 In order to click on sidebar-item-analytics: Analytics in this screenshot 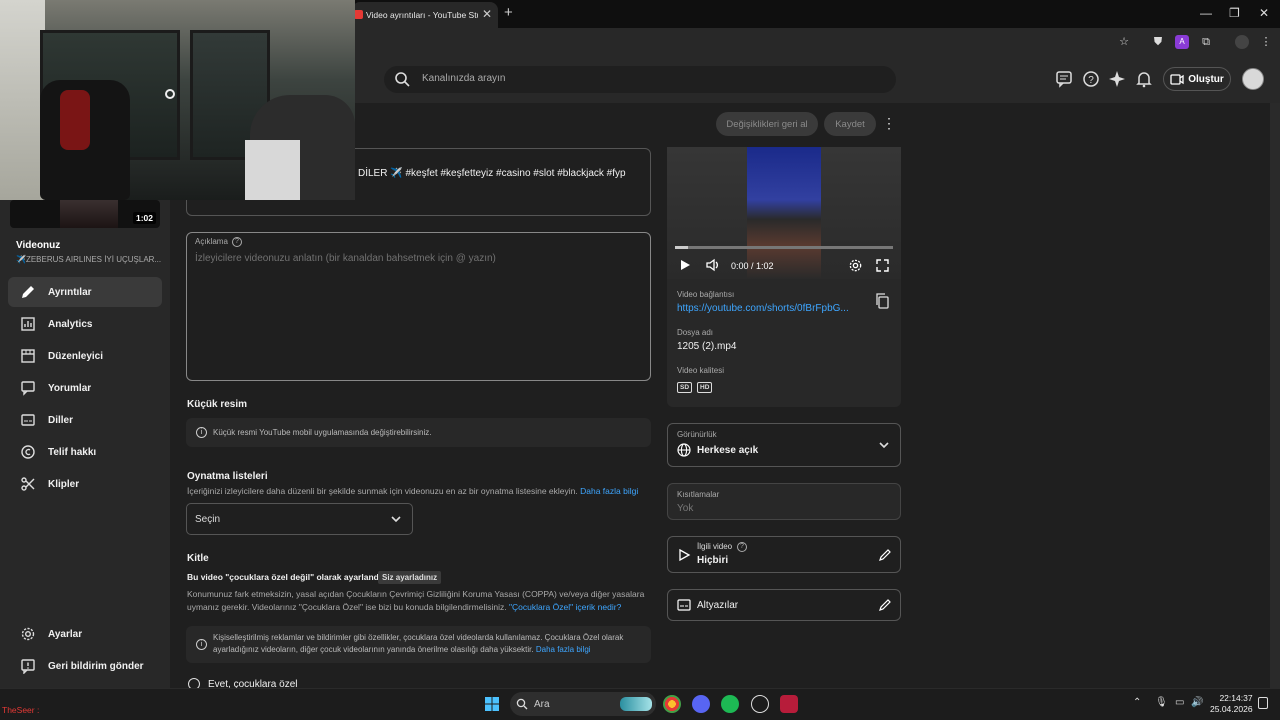, I will do `click(85, 324)`.